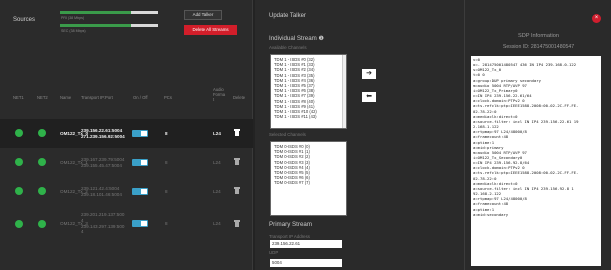 The image size is (611, 270). Describe the element at coordinates (73, 18) in the screenshot. I see `primary-bandwidth-caption: PRI (38 Mbps)` at that location.